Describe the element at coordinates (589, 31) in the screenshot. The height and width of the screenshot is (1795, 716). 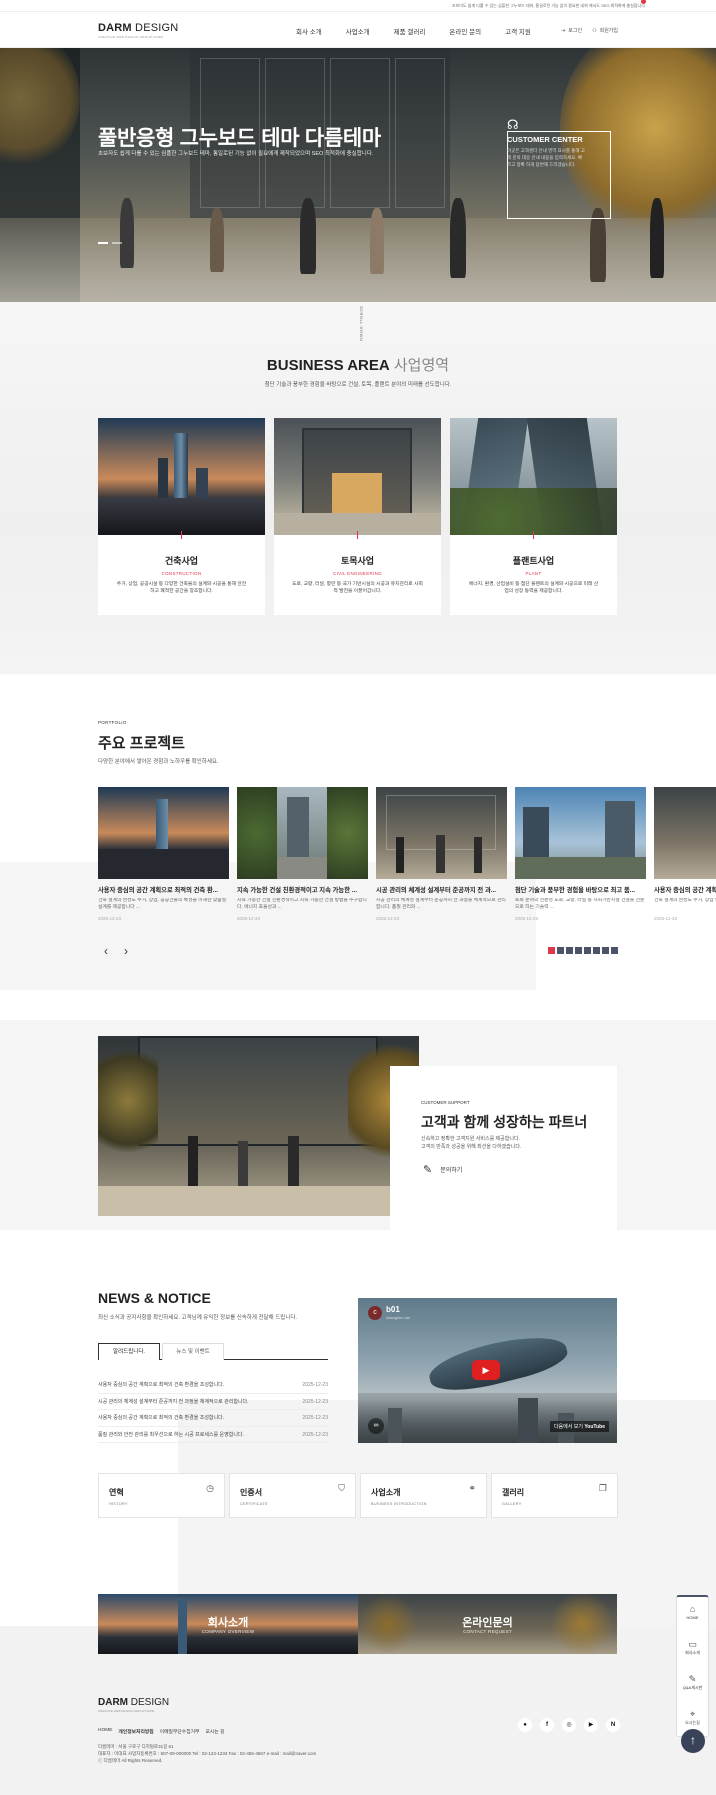
I see `util-menu: ⇥ 로그인 ⚇ 회원가입` at that location.